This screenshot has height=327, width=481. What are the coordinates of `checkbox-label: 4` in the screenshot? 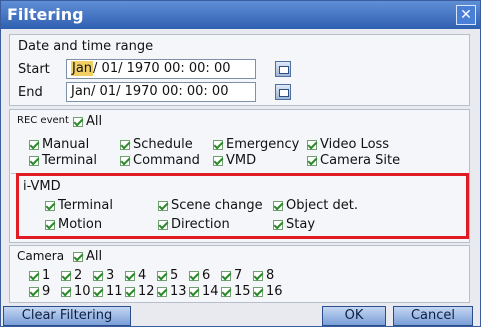 It's located at (142, 275).